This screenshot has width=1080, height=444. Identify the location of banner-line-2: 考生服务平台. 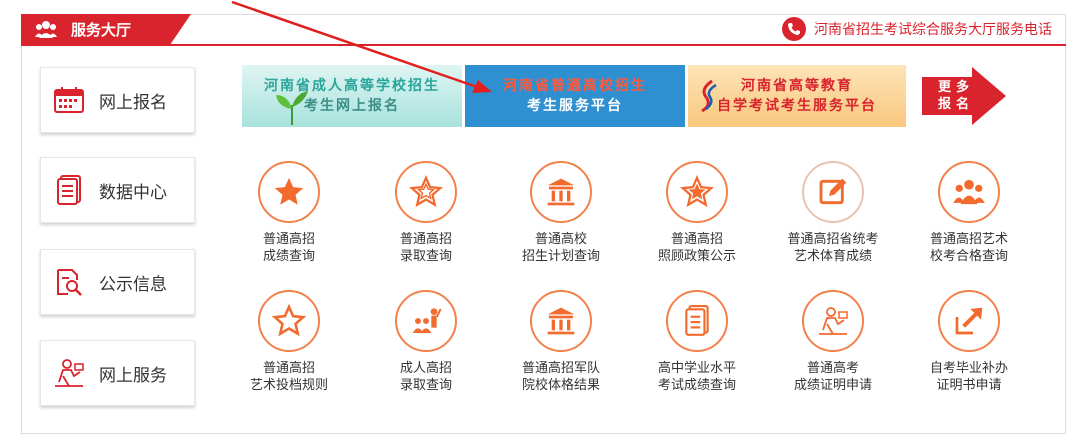
(575, 106).